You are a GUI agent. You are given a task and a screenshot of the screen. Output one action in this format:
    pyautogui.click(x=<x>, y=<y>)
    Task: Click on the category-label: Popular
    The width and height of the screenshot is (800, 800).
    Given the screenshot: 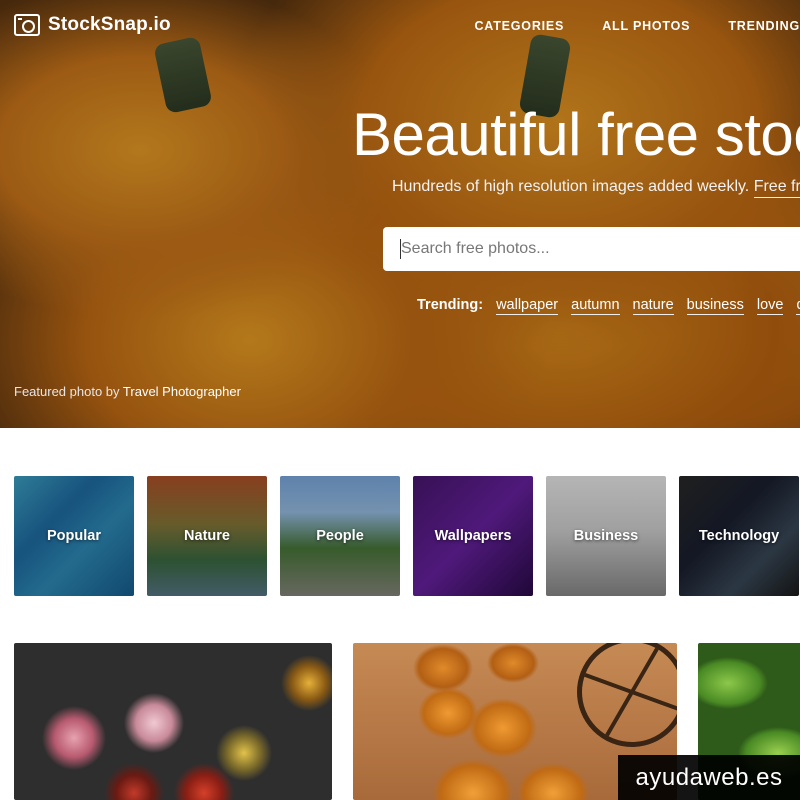 What is the action you would take?
    pyautogui.click(x=74, y=536)
    